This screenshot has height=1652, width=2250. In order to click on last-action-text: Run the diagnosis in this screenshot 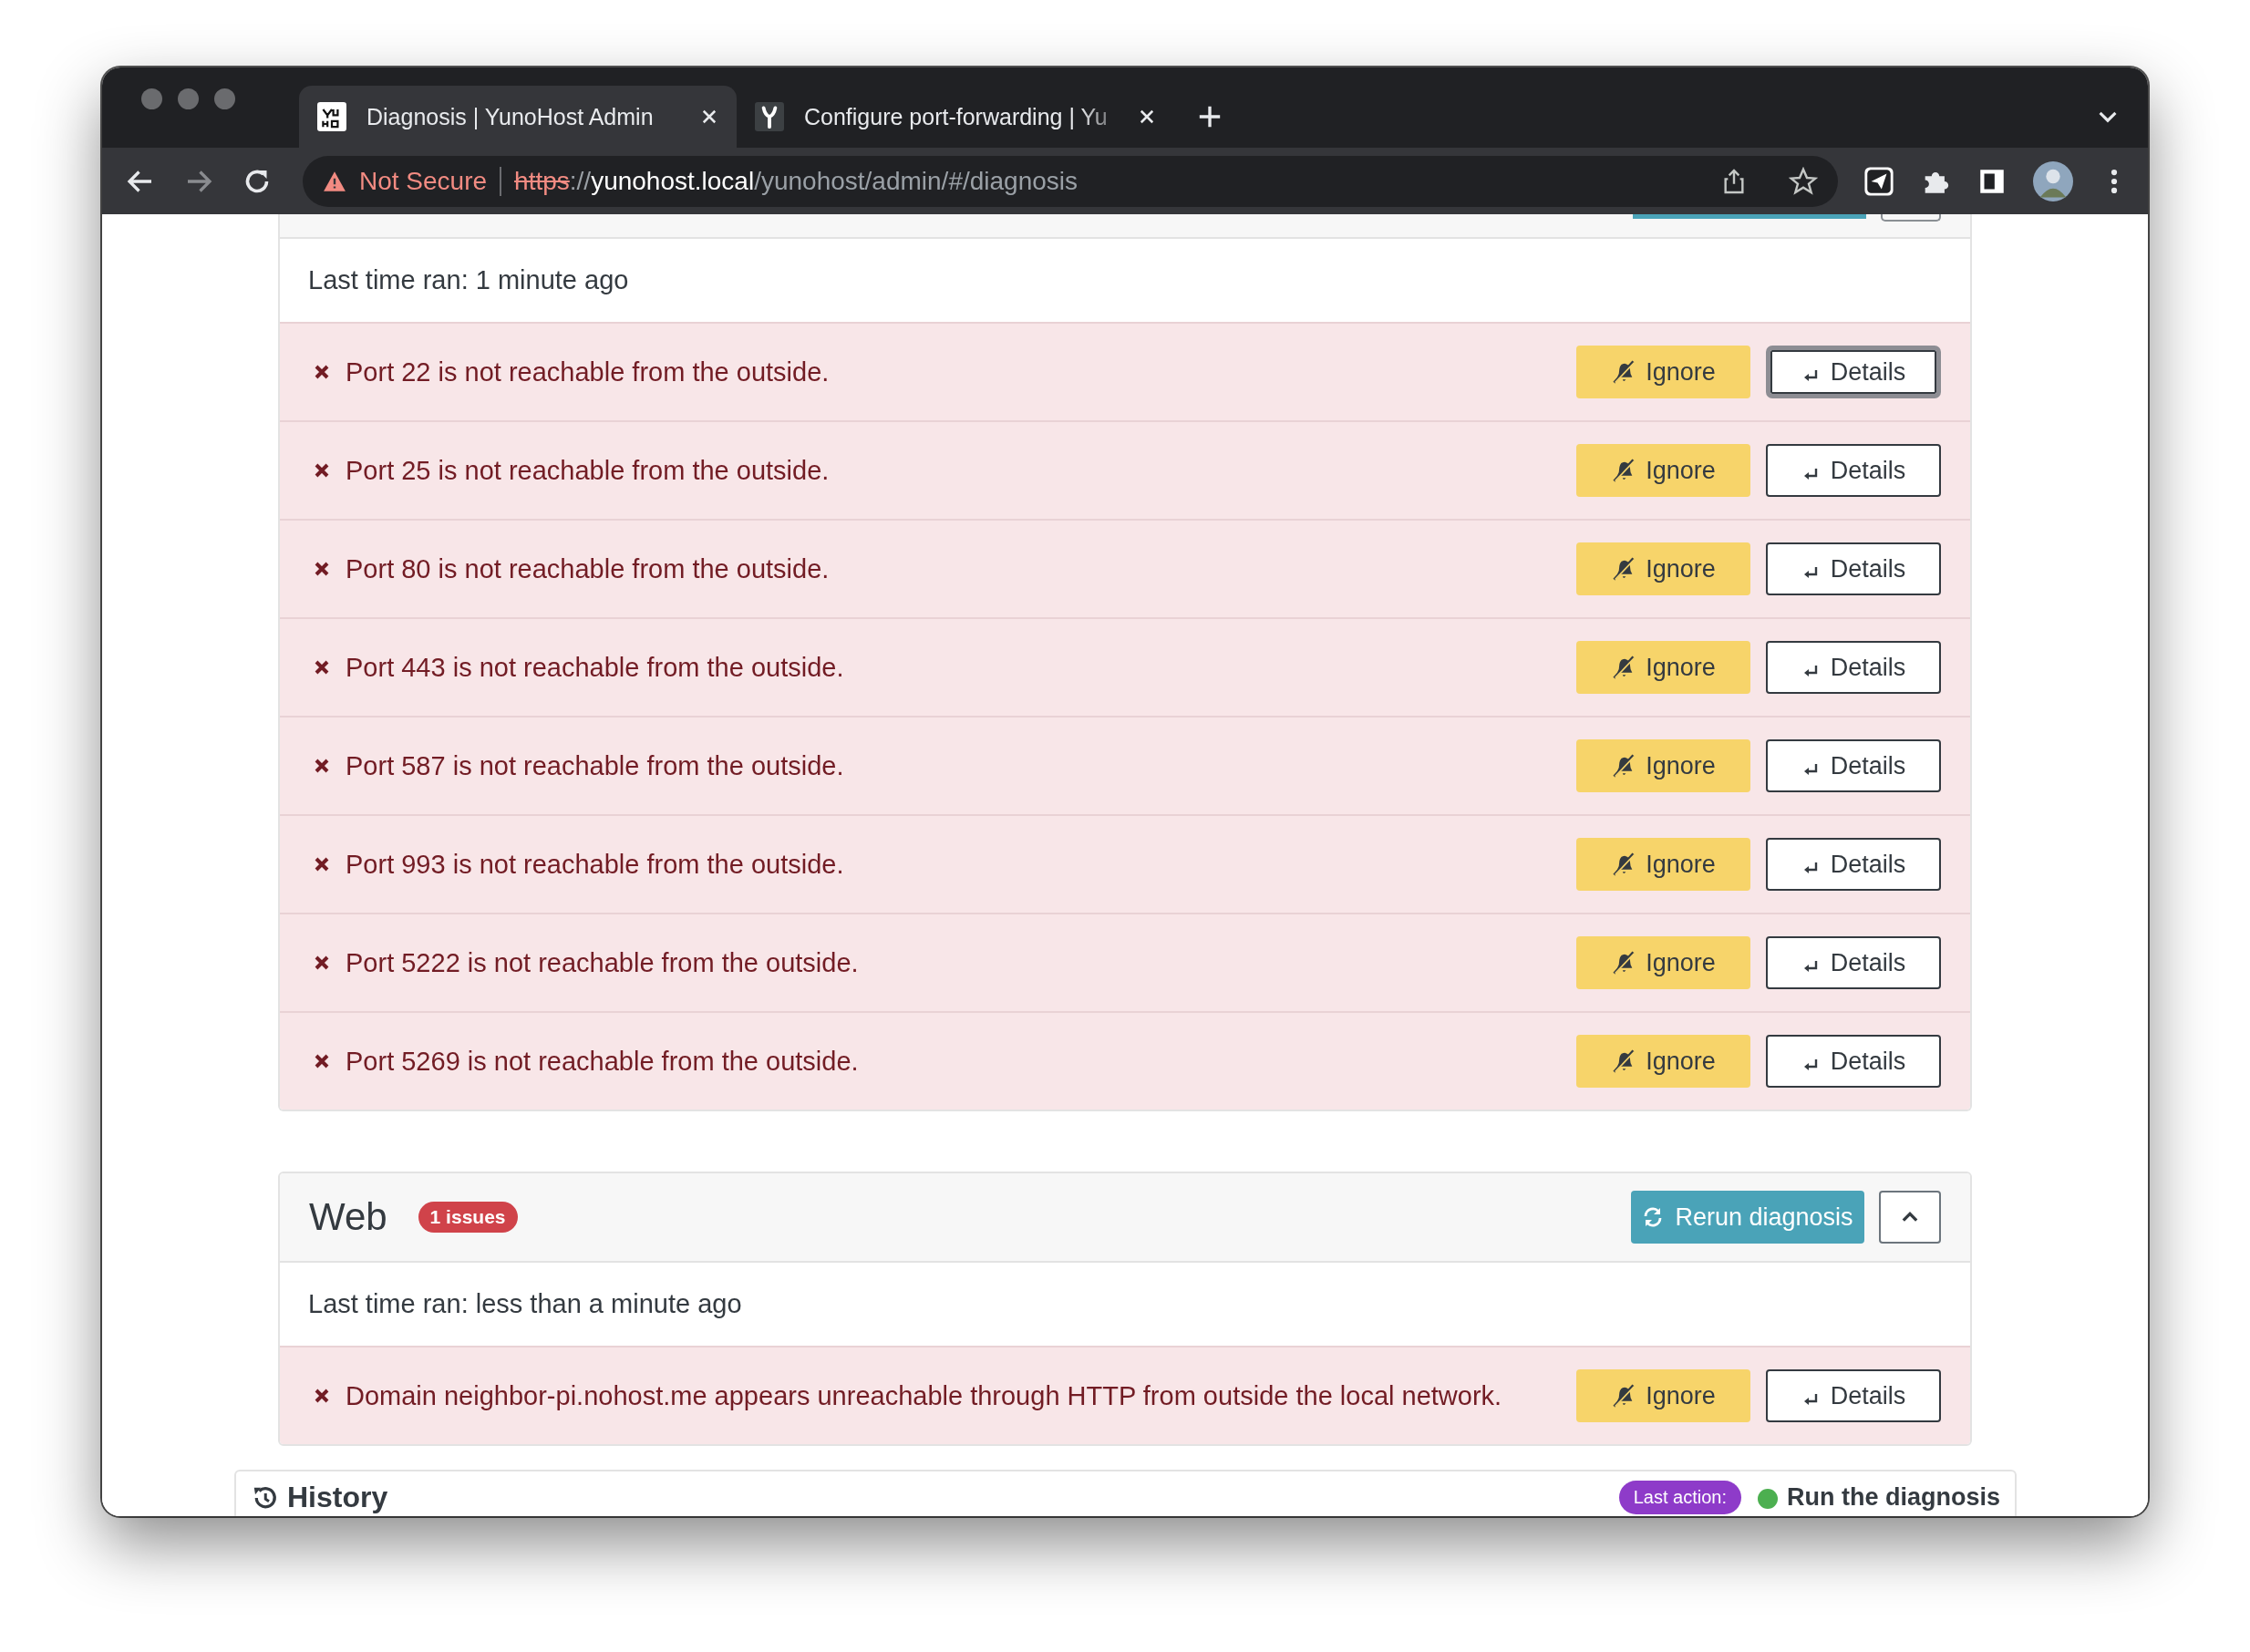, I will do `click(1893, 1497)`.